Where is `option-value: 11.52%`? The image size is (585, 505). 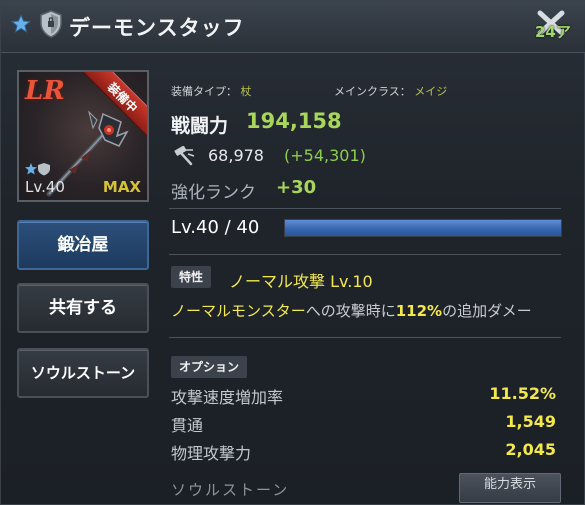
option-value: 11.52% is located at coordinates (522, 393).